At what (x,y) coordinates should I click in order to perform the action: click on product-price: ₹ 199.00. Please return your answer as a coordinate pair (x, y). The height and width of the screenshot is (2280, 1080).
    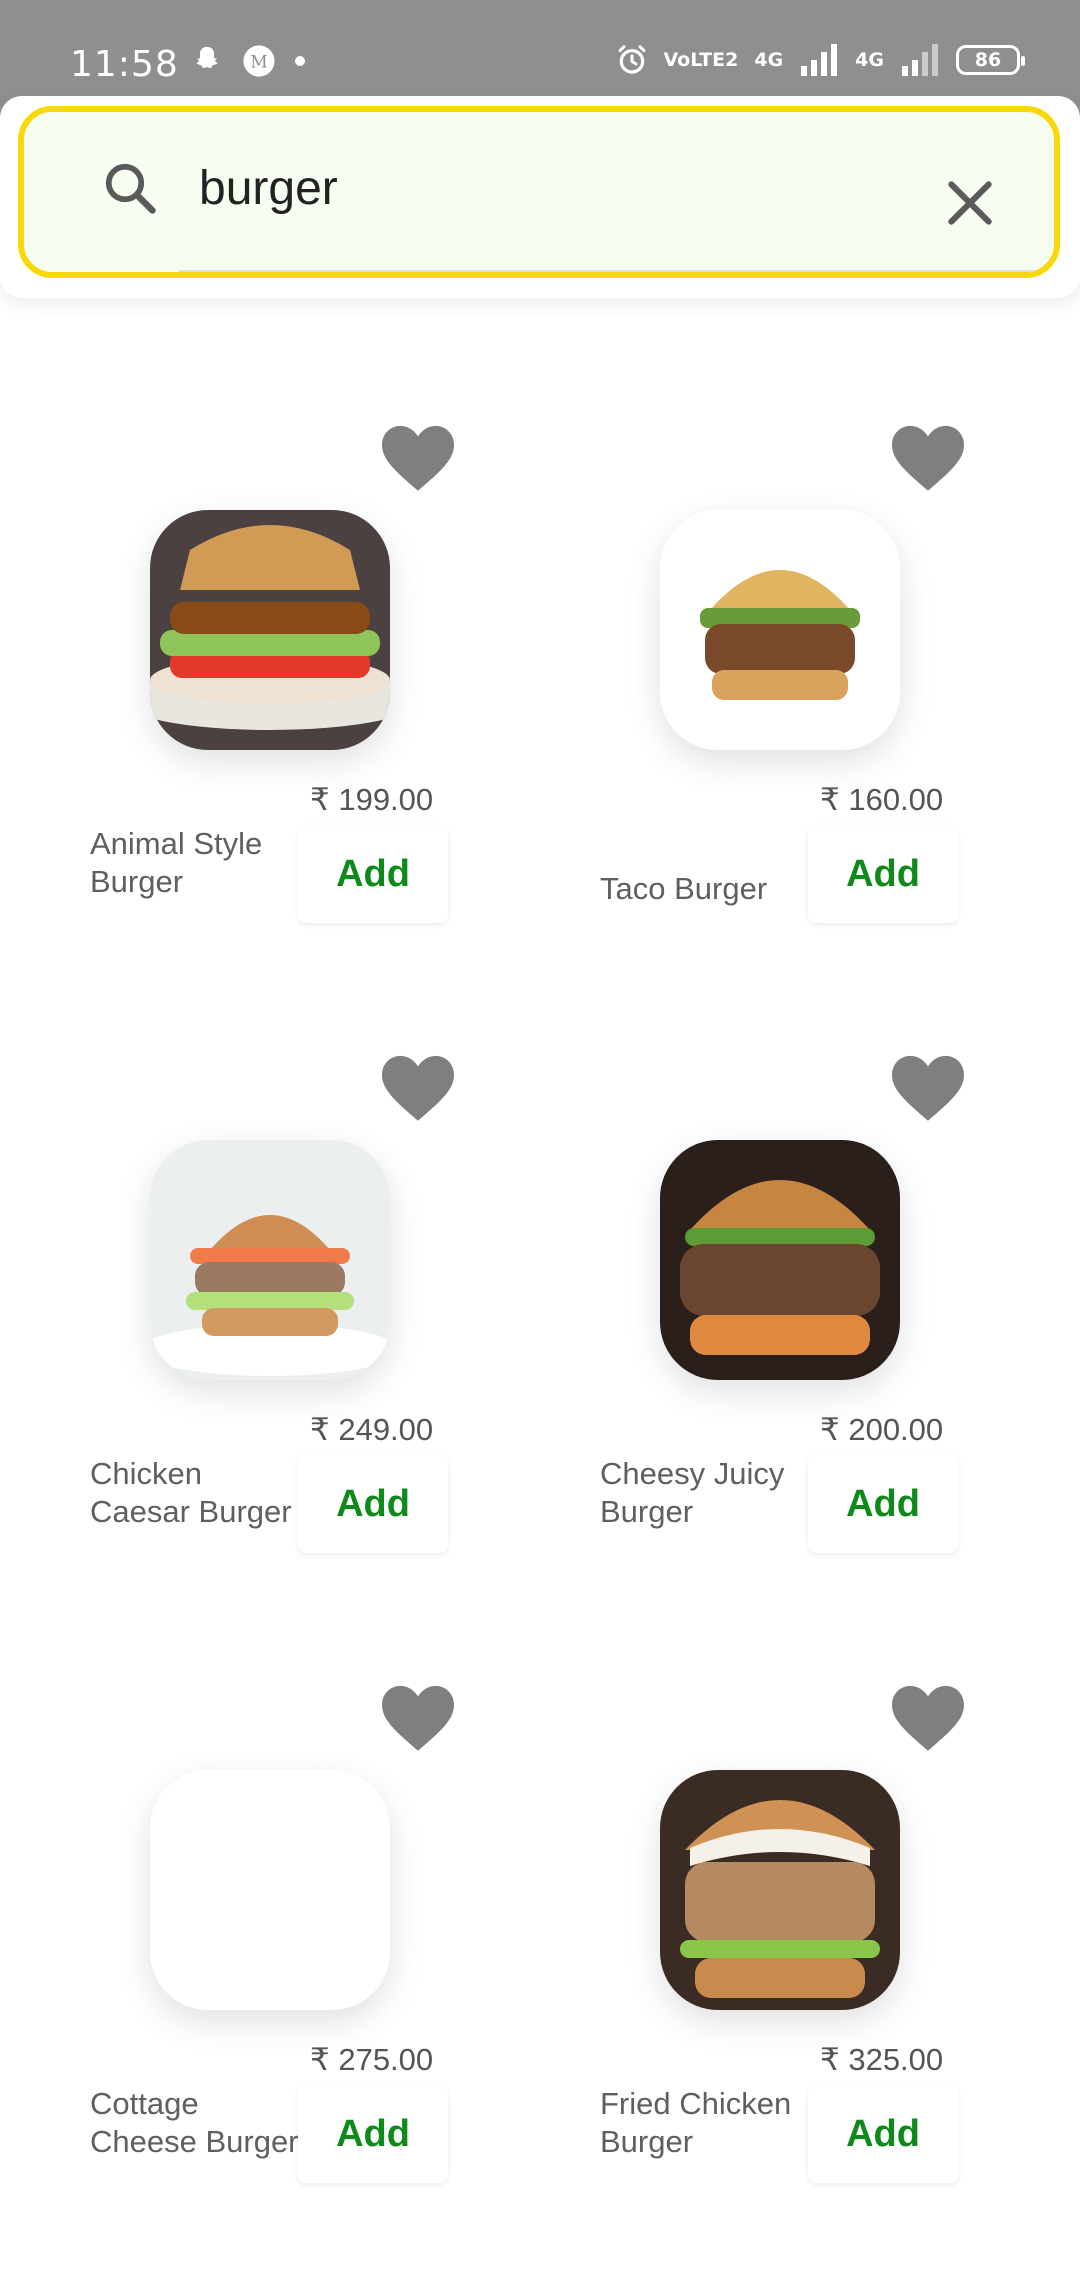
    Looking at the image, I should click on (372, 799).